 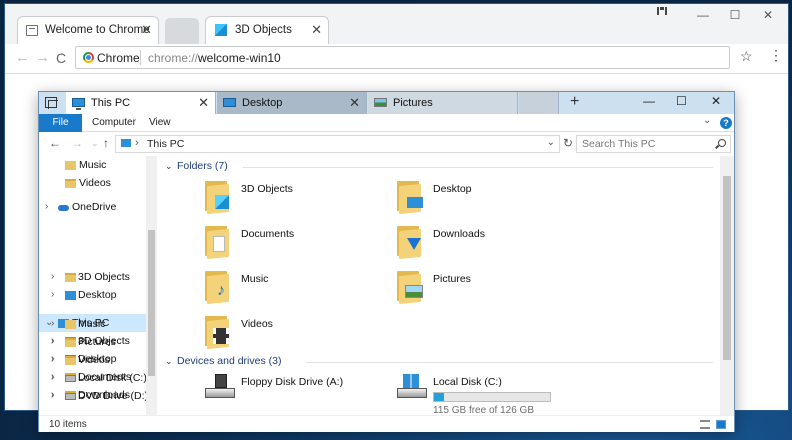 I want to click on ribbon-tabs: File Computer View ⌄ ?, so click(x=386, y=123).